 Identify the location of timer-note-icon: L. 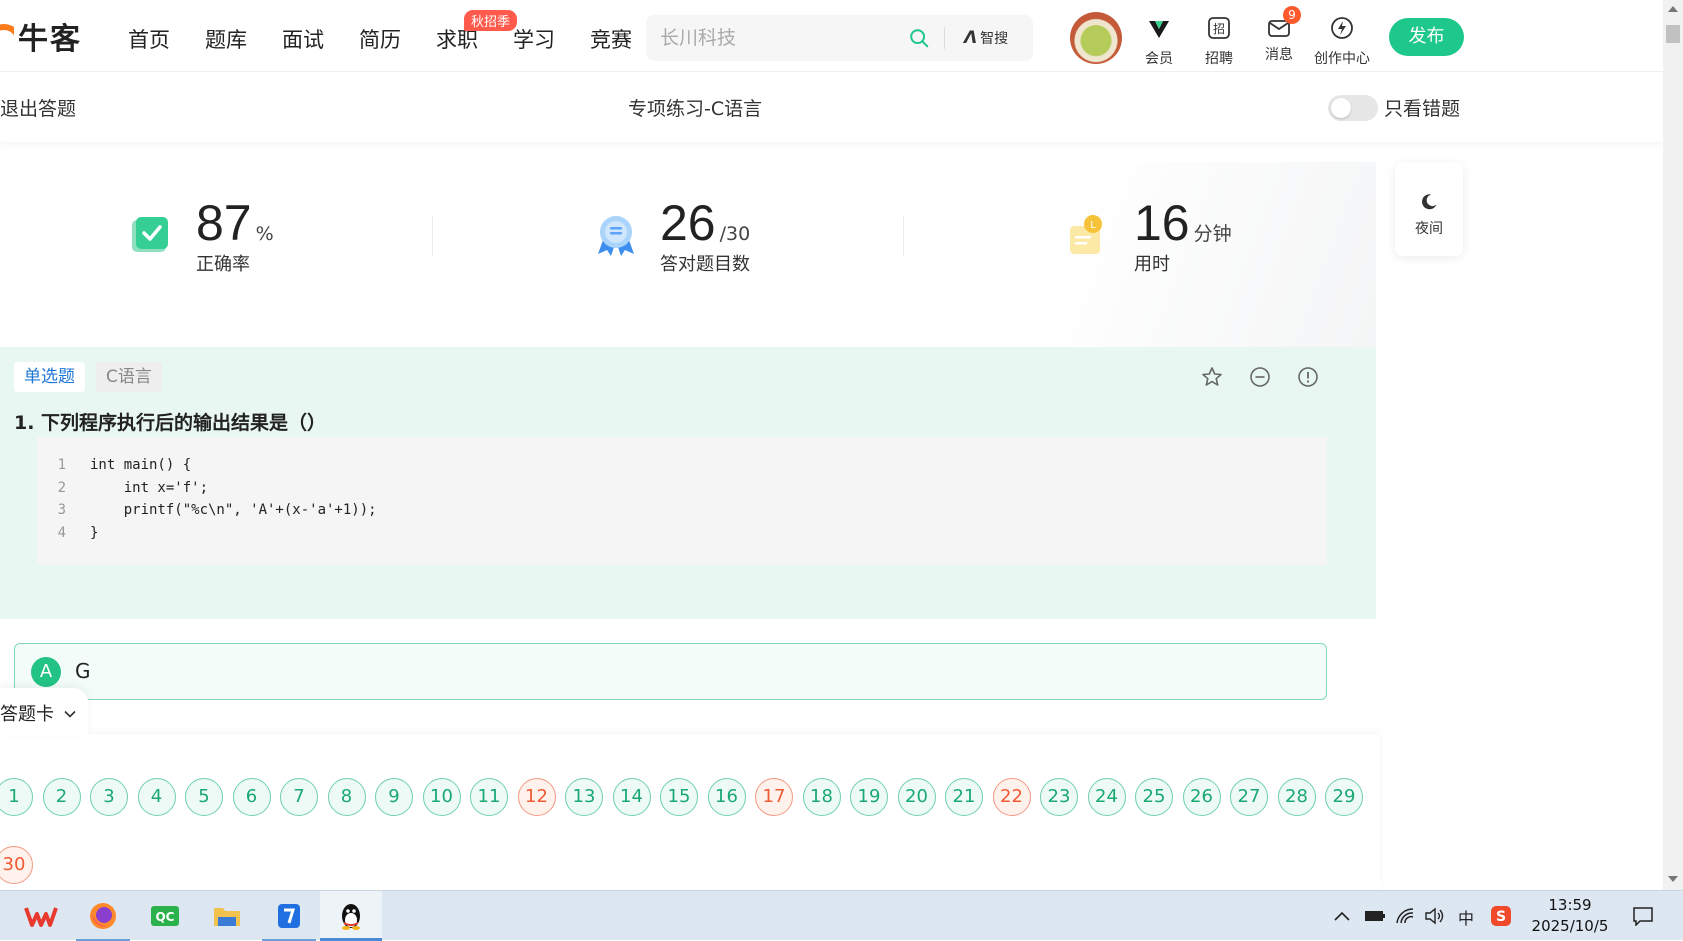
(1086, 234).